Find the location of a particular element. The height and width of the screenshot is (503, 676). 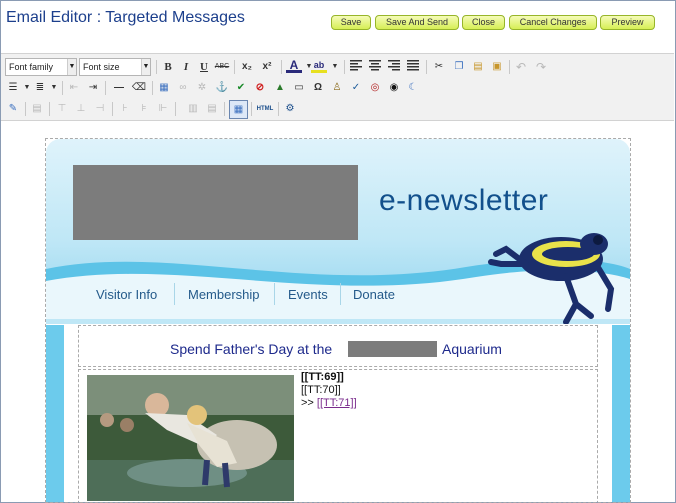

redo-icon: ↷ is located at coordinates (541, 67).